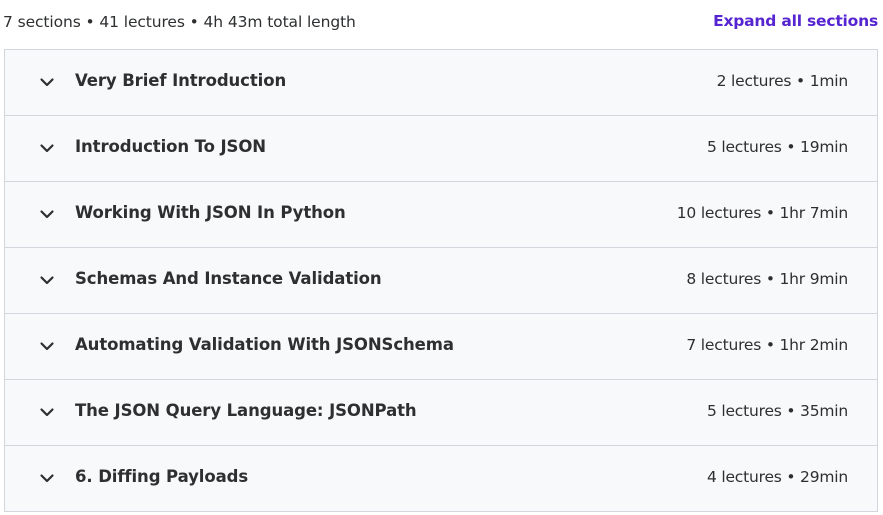 The height and width of the screenshot is (515, 883). What do you see at coordinates (782, 81) in the screenshot?
I see `section-meta: 2 lectures • 1min` at bounding box center [782, 81].